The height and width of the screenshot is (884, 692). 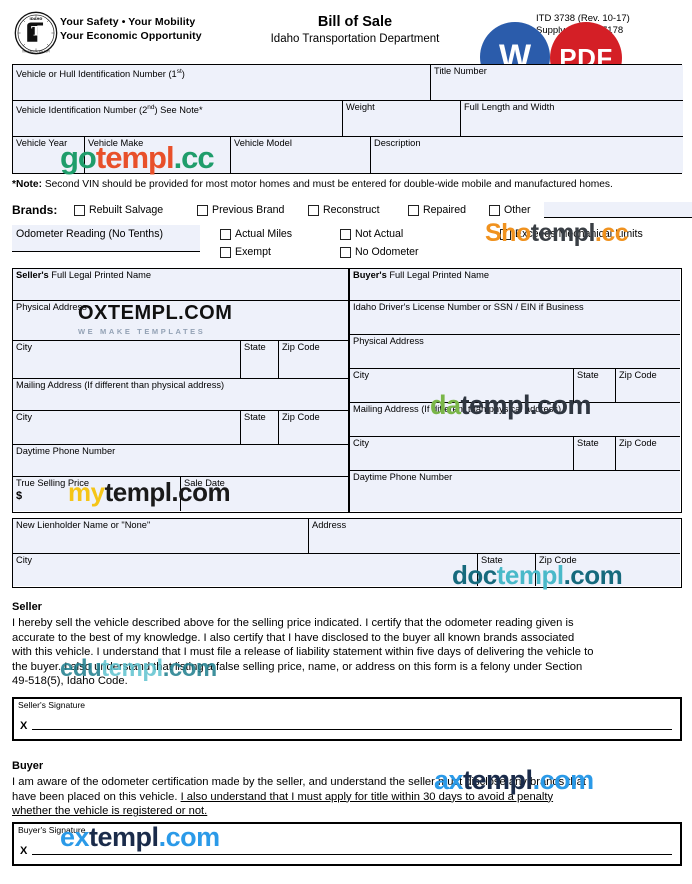 What do you see at coordinates (127, 360) in the screenshot?
I see `field-seller-city: City` at bounding box center [127, 360].